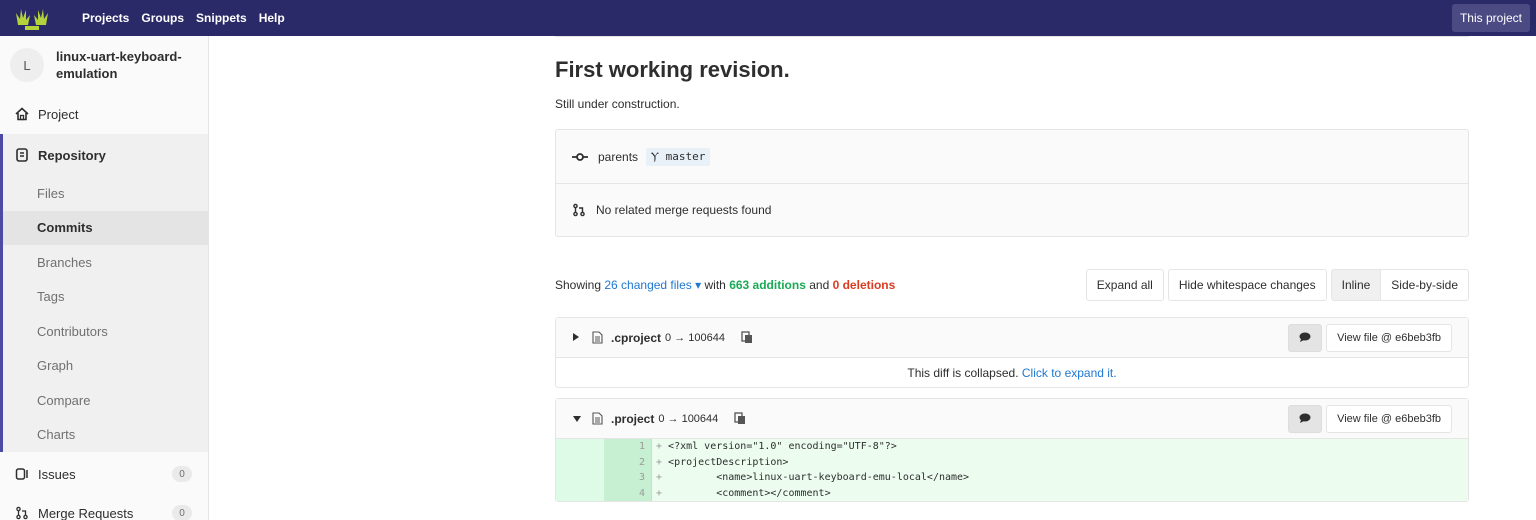  I want to click on code-text: <comment></comment>, so click(749, 493).